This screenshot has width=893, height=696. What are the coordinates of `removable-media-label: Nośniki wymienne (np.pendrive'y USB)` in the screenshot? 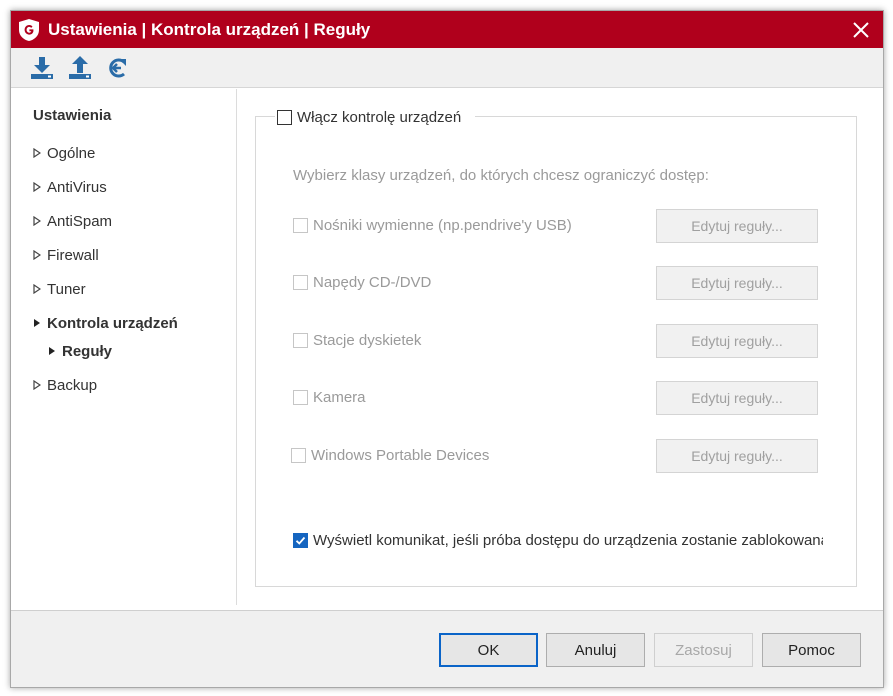 It's located at (442, 225).